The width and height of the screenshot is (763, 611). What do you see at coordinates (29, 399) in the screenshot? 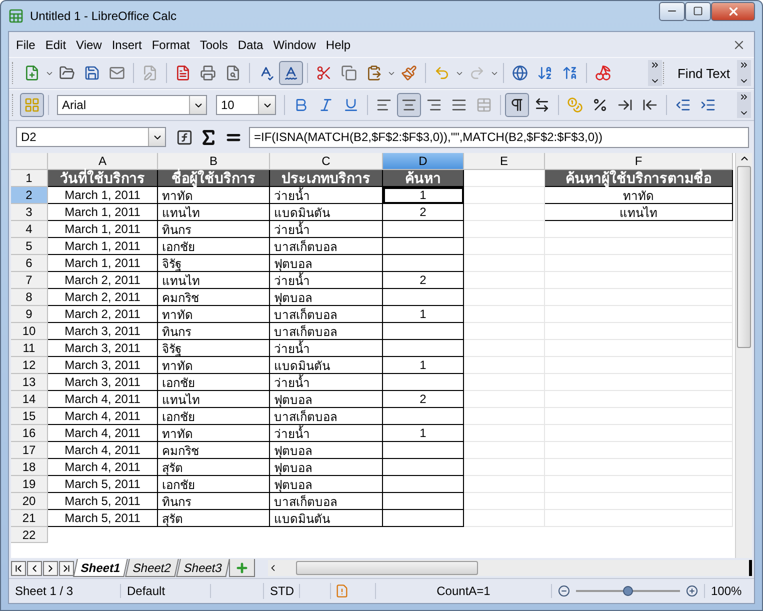
I see `row-header: 14` at bounding box center [29, 399].